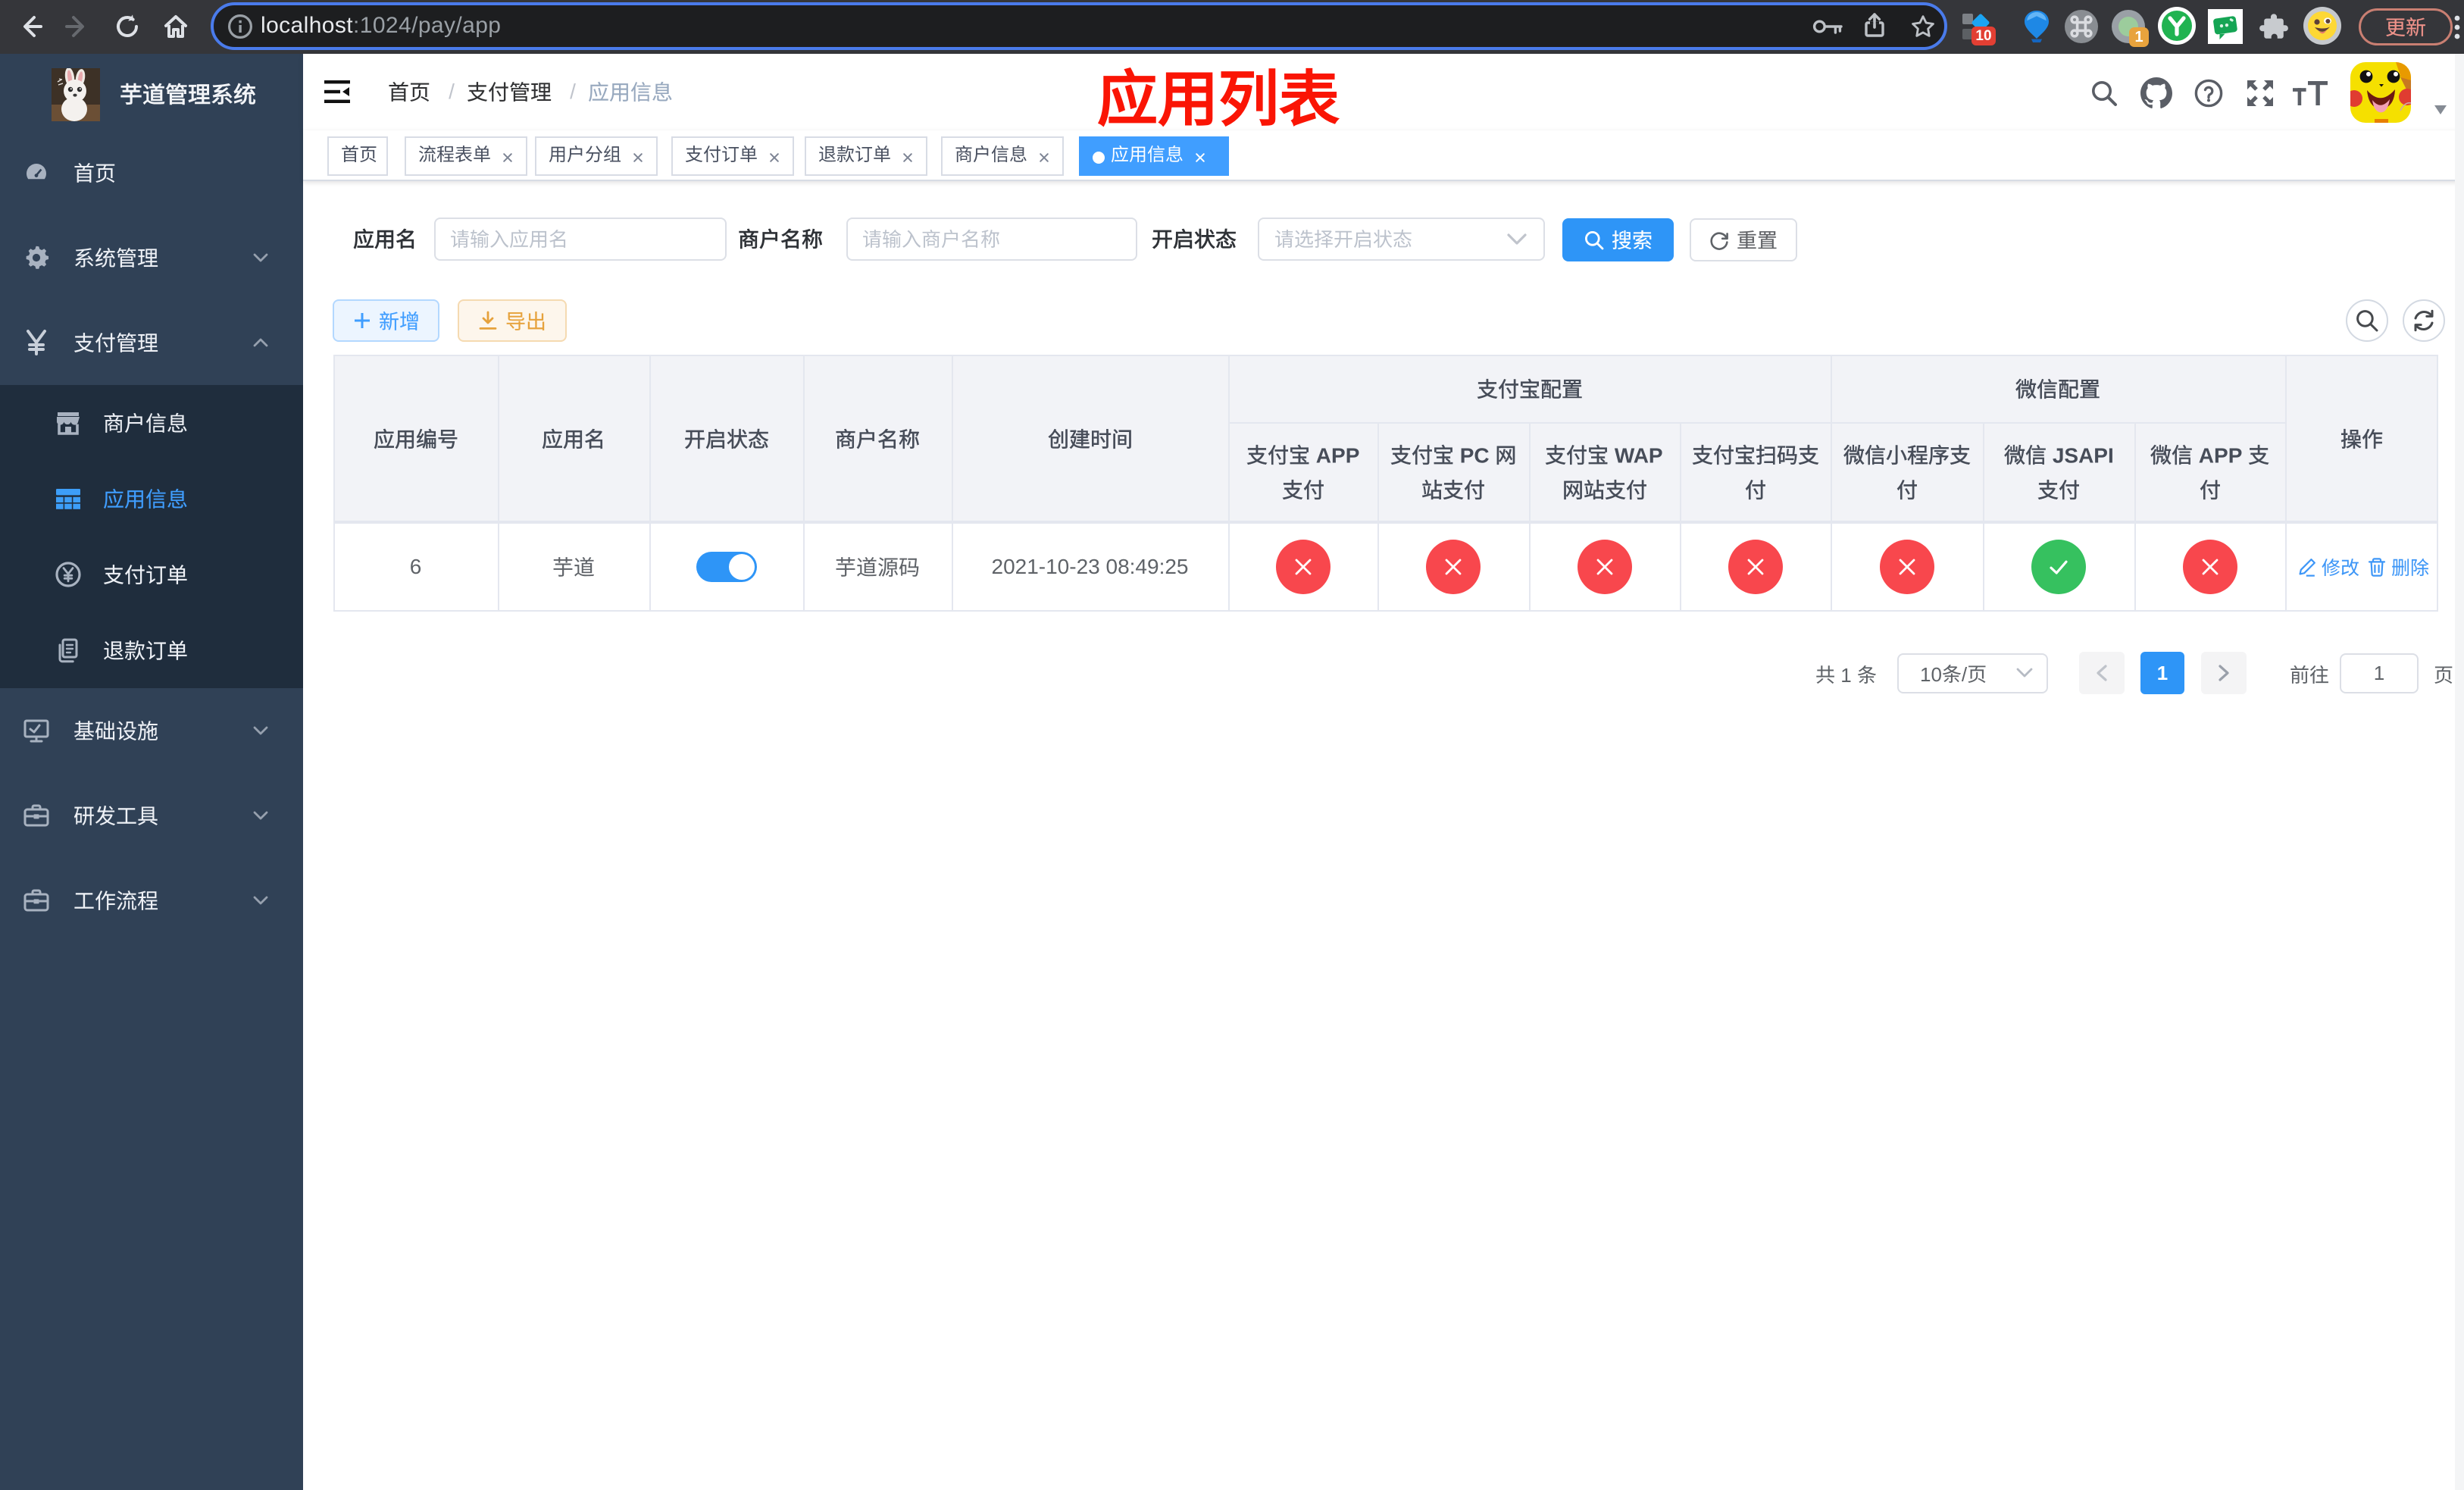  I want to click on svg-text: 10, so click(1931, 674).